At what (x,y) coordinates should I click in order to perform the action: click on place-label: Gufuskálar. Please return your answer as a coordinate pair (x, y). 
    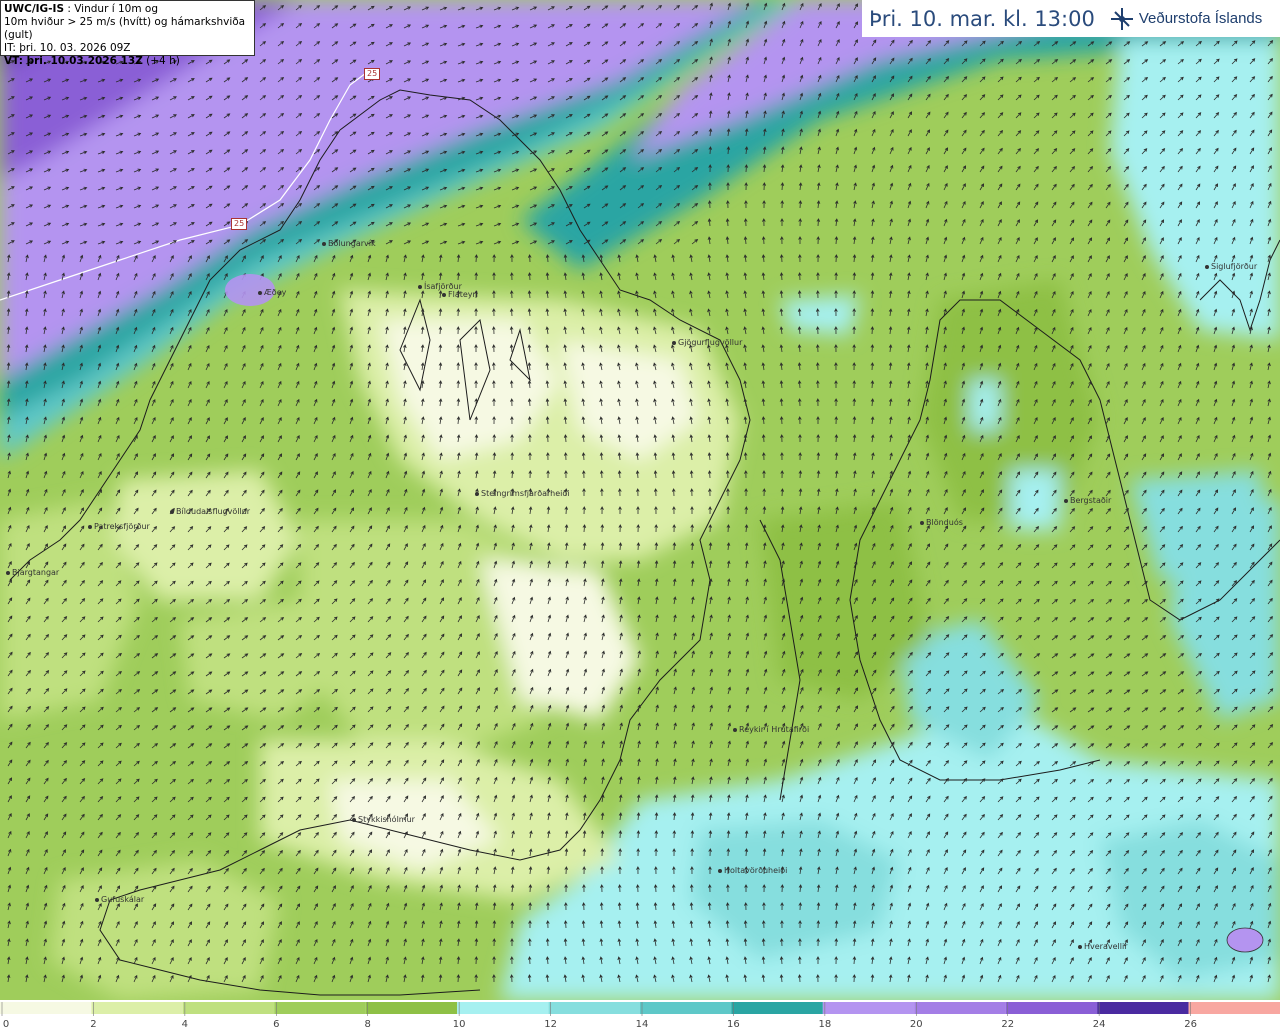
    Looking at the image, I should click on (119, 899).